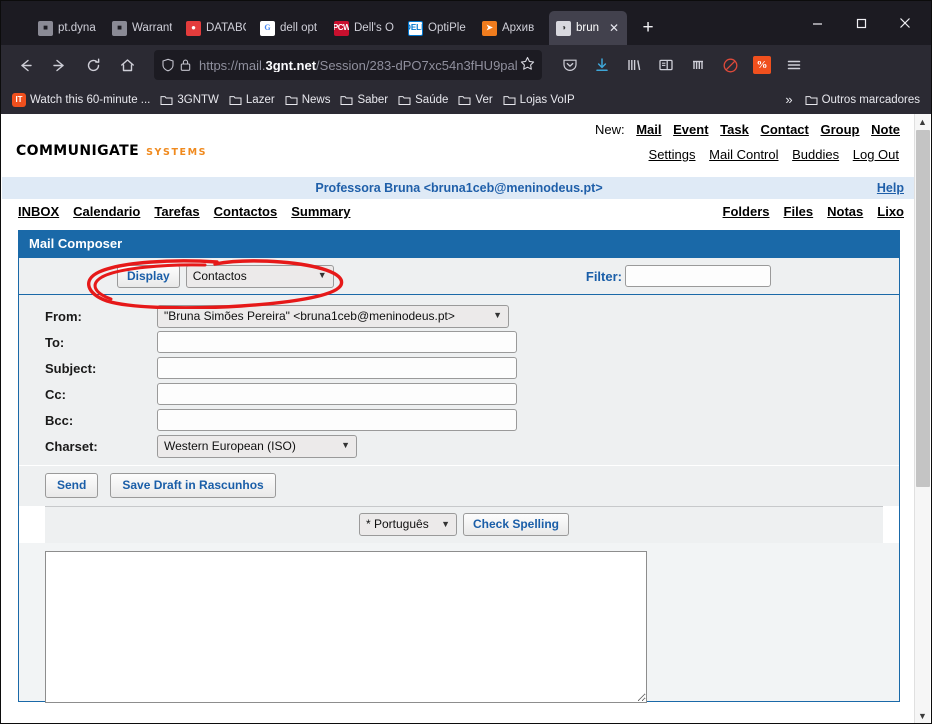  What do you see at coordinates (839, 129) in the screenshot?
I see `new-group-link: Group` at bounding box center [839, 129].